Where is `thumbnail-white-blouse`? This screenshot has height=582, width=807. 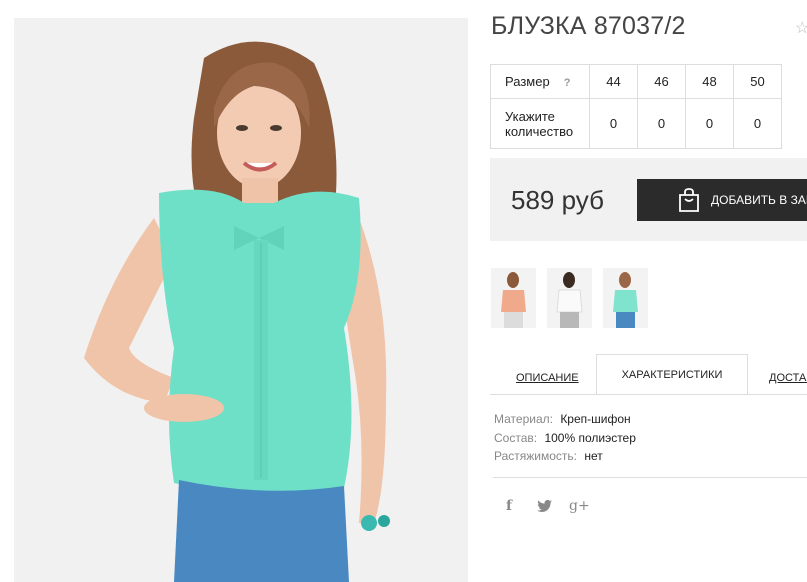
thumbnail-white-blouse is located at coordinates (569, 298).